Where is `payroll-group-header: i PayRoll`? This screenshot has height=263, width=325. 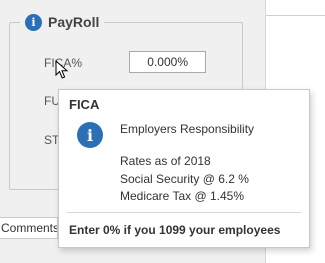 payroll-group-header: i PayRoll is located at coordinates (62, 22).